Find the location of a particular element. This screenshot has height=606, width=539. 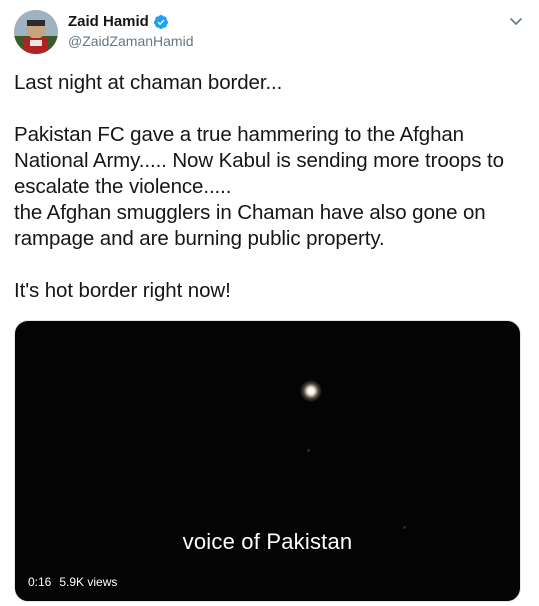

author-name-row: Zaid Hamid is located at coordinates (118, 22).